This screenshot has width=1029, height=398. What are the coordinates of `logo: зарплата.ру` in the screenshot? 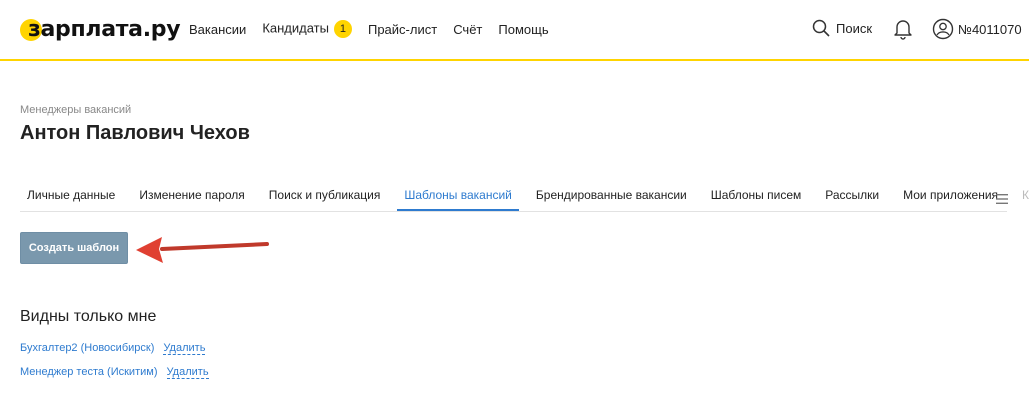 It's located at (100, 29).